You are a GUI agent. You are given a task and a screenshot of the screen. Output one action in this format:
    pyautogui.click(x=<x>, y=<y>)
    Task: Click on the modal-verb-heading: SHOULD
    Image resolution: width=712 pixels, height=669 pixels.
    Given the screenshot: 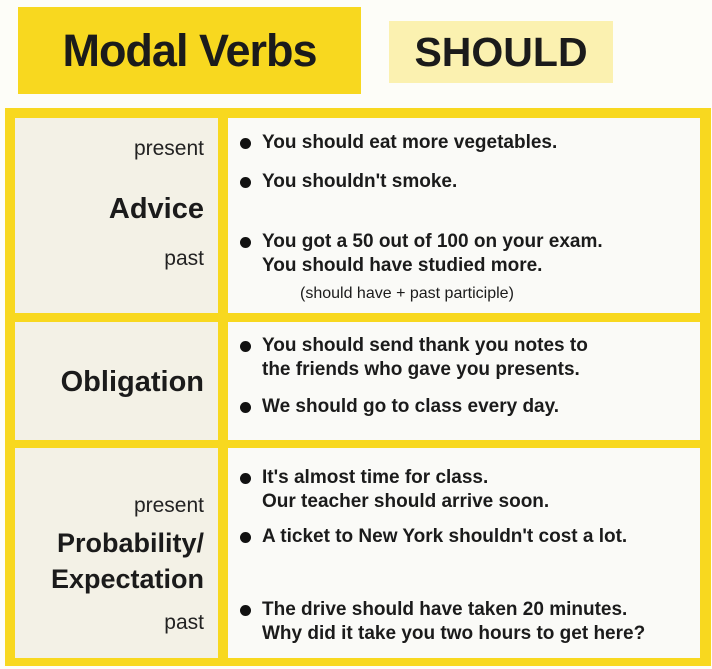 What is the action you would take?
    pyautogui.click(x=501, y=52)
    